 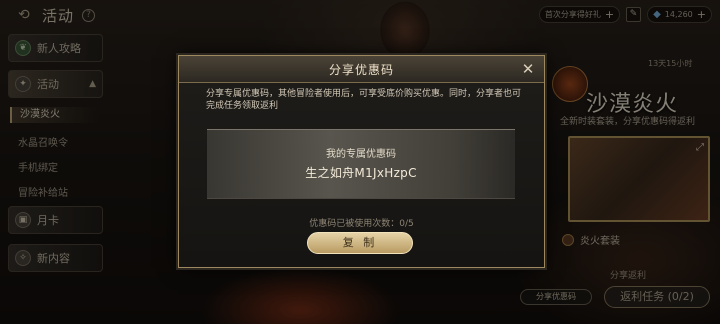 I want to click on code-panel: 我的专属优惠码 生之如舟M1JxHzpC, so click(x=361, y=164).